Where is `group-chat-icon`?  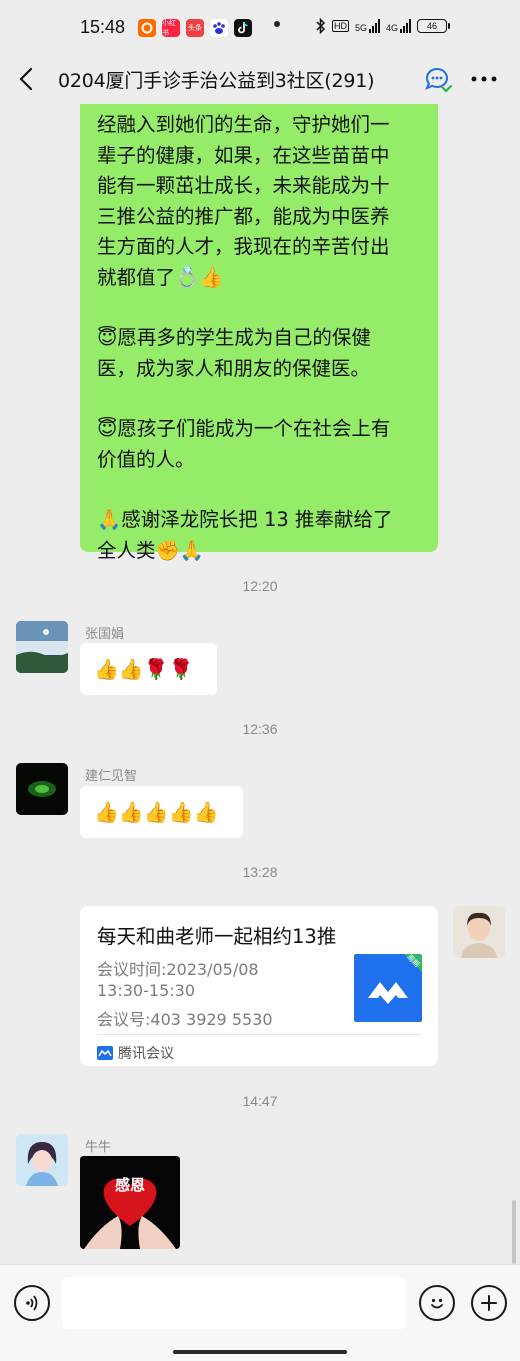 group-chat-icon is located at coordinates (438, 79).